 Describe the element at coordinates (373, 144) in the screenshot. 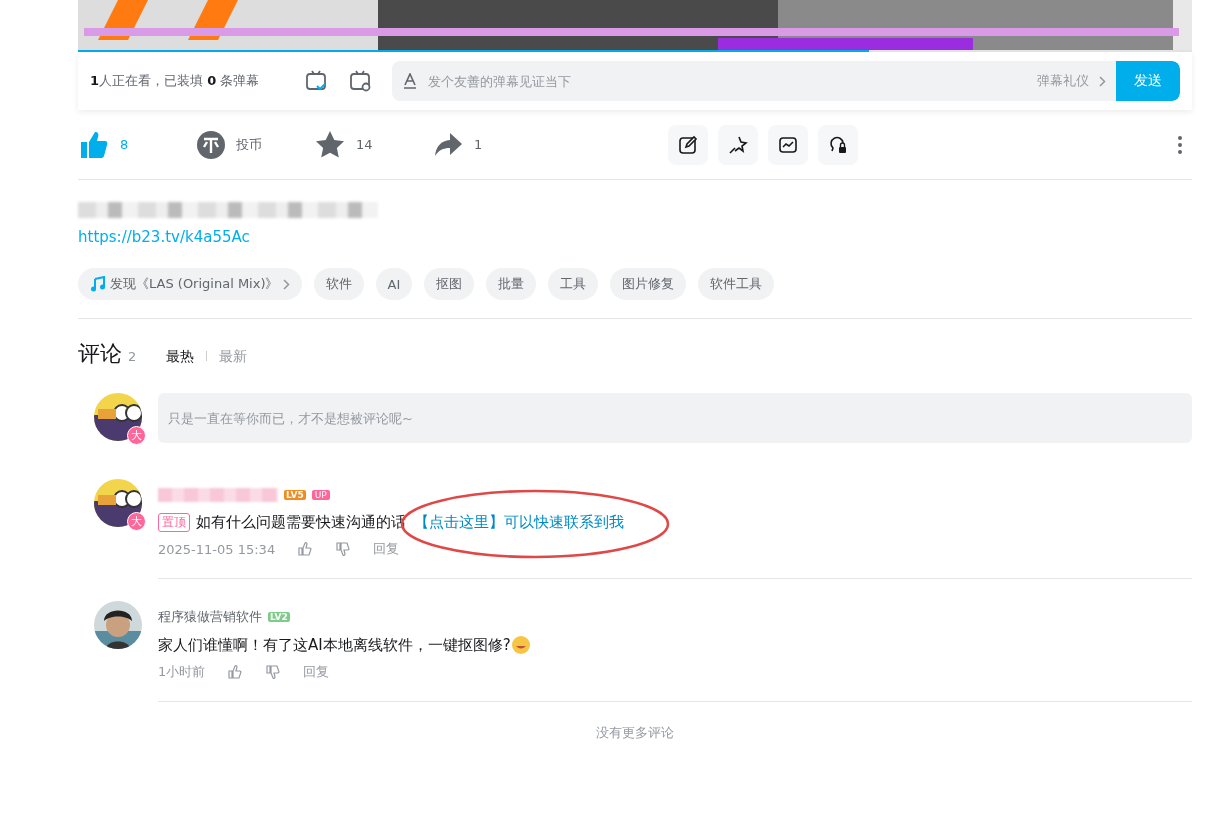

I see `action-button: 14` at that location.